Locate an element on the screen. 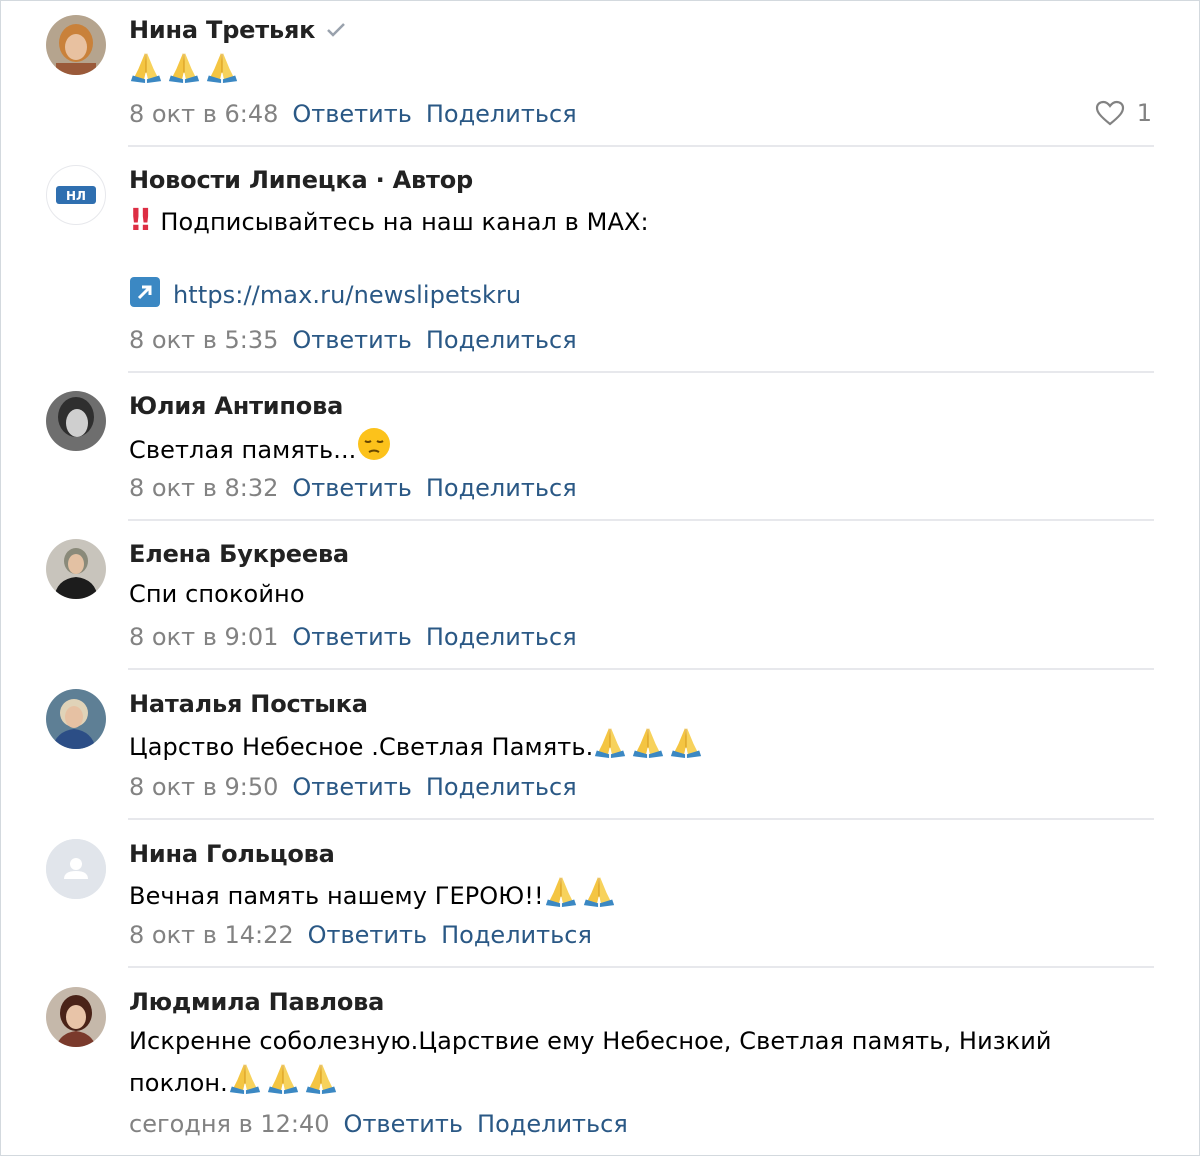  comment-meta: 8 окт в 14:22 Ответить Поделиться is located at coordinates (360, 935).